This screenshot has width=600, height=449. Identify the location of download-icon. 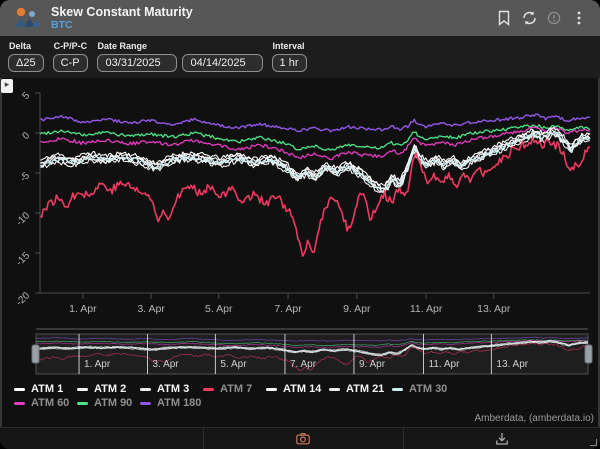
(502, 439).